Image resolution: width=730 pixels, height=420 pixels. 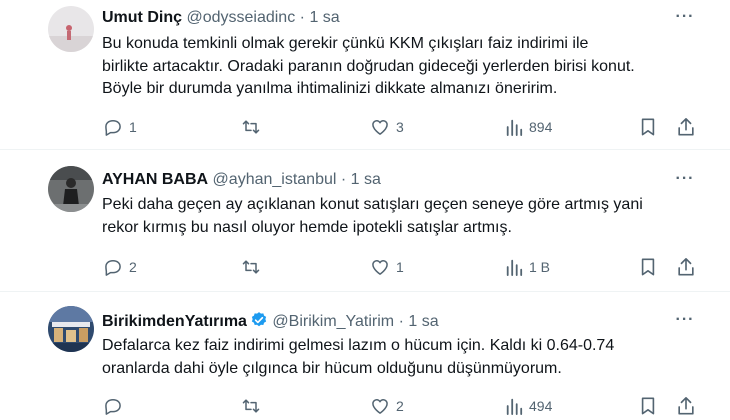 I want to click on user-handle: @ayhan_istanbul, so click(x=275, y=179).